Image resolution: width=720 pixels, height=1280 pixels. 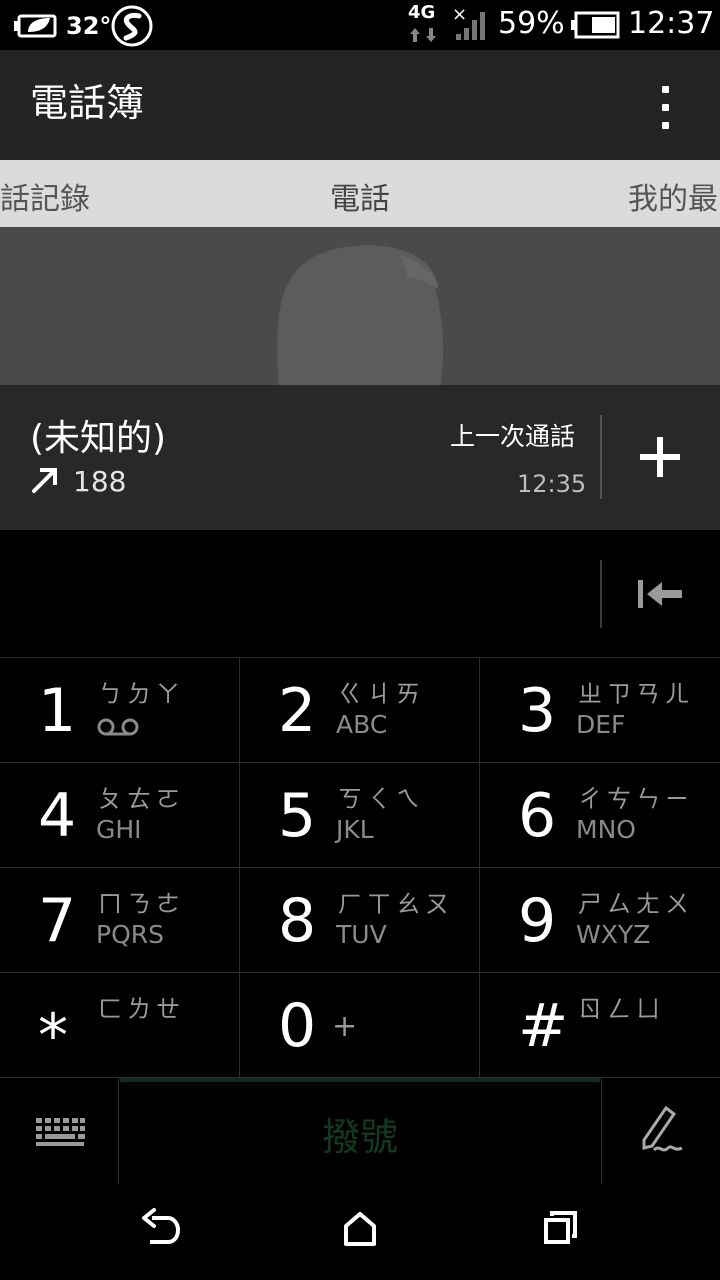 I want to click on temperature-text: 32°, so click(x=89, y=26).